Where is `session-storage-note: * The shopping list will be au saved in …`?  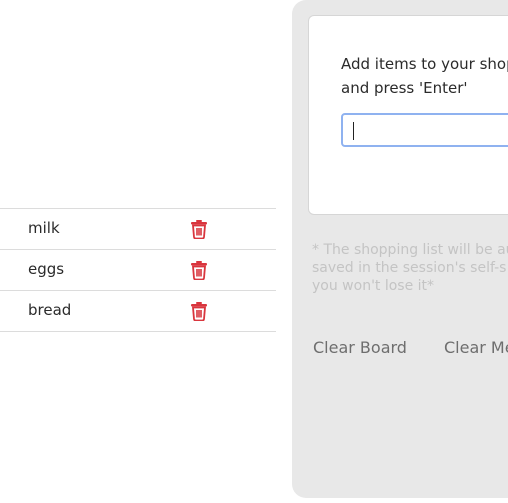 session-storage-note: * The shopping list will be au saved in … is located at coordinates (410, 268).